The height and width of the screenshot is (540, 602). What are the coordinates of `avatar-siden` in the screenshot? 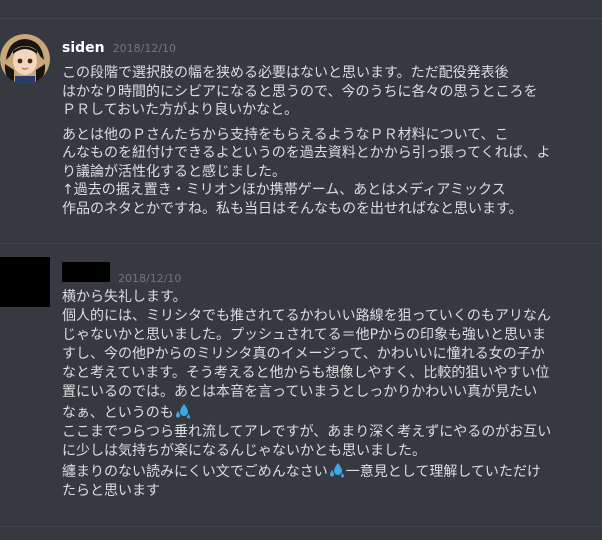 It's located at (25, 59).